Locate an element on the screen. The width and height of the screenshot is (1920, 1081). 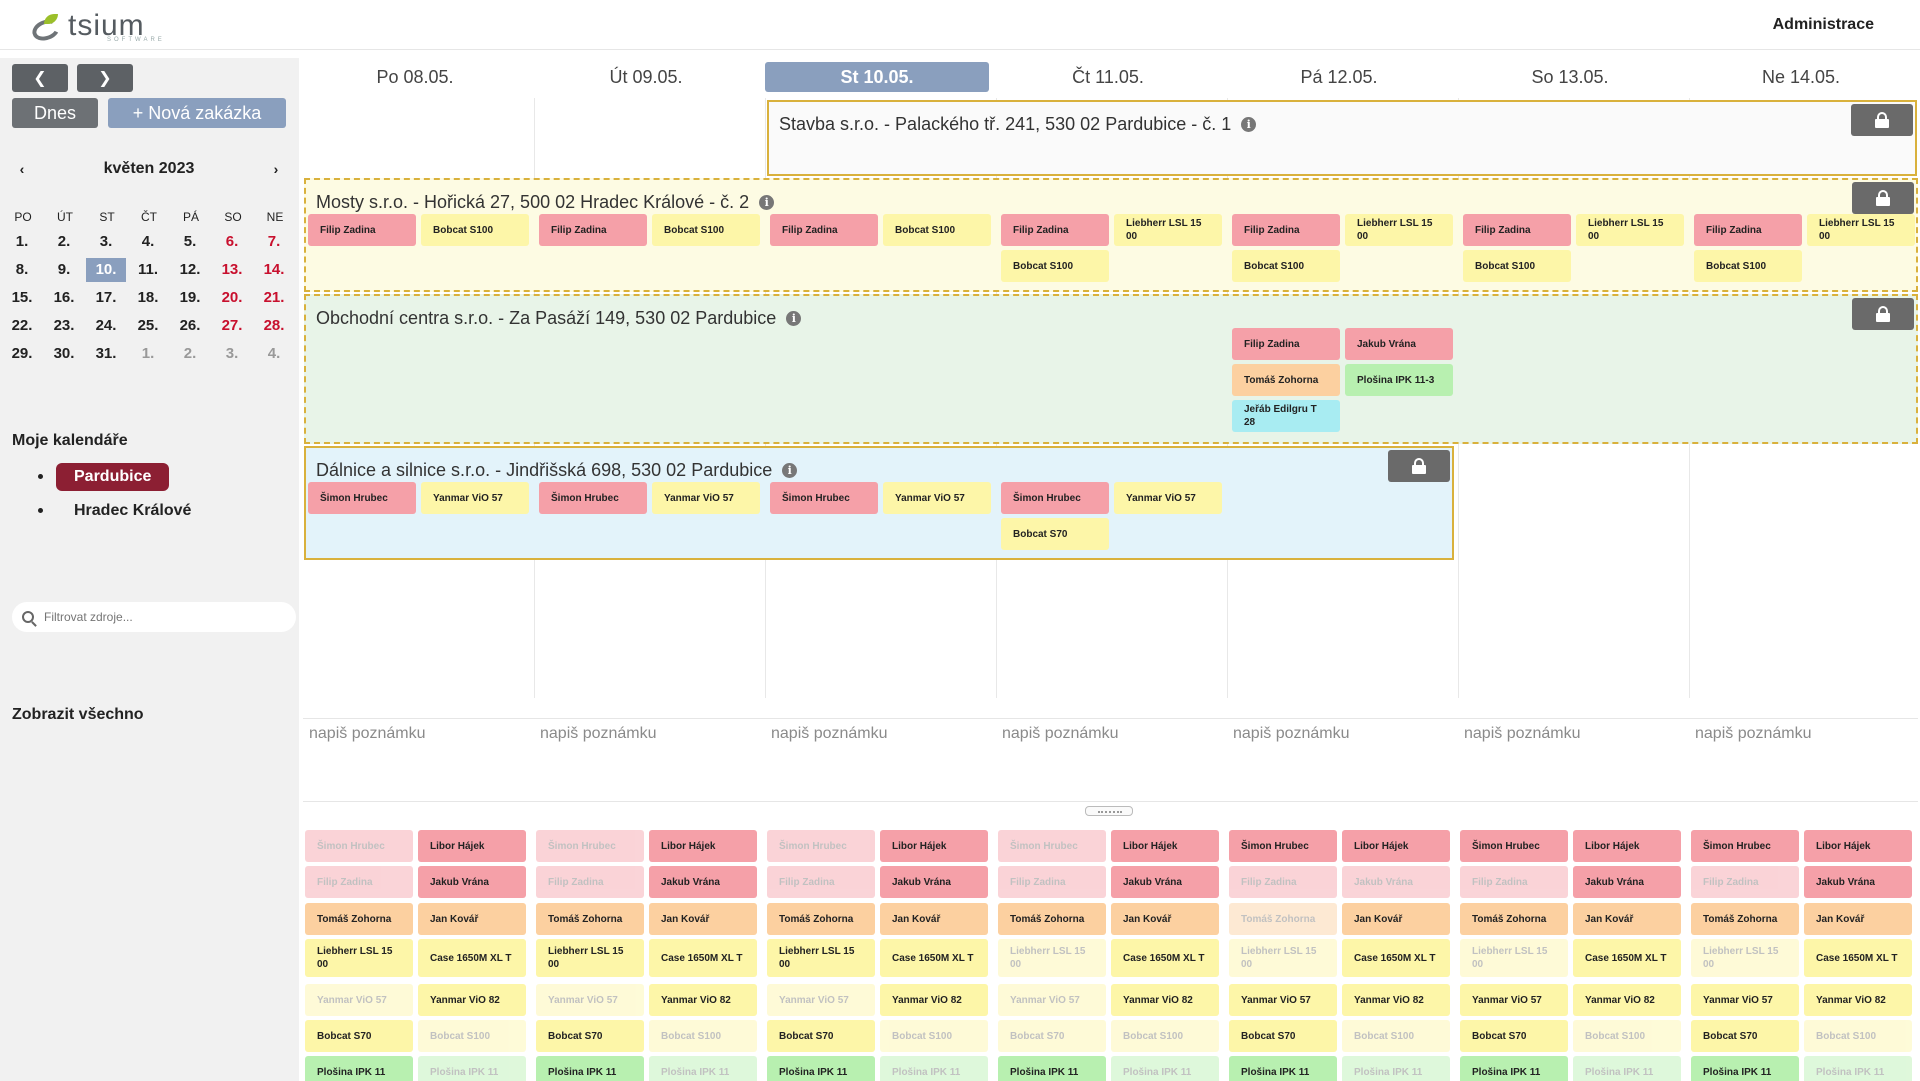
day-header: Út 09.05. is located at coordinates (646, 77).